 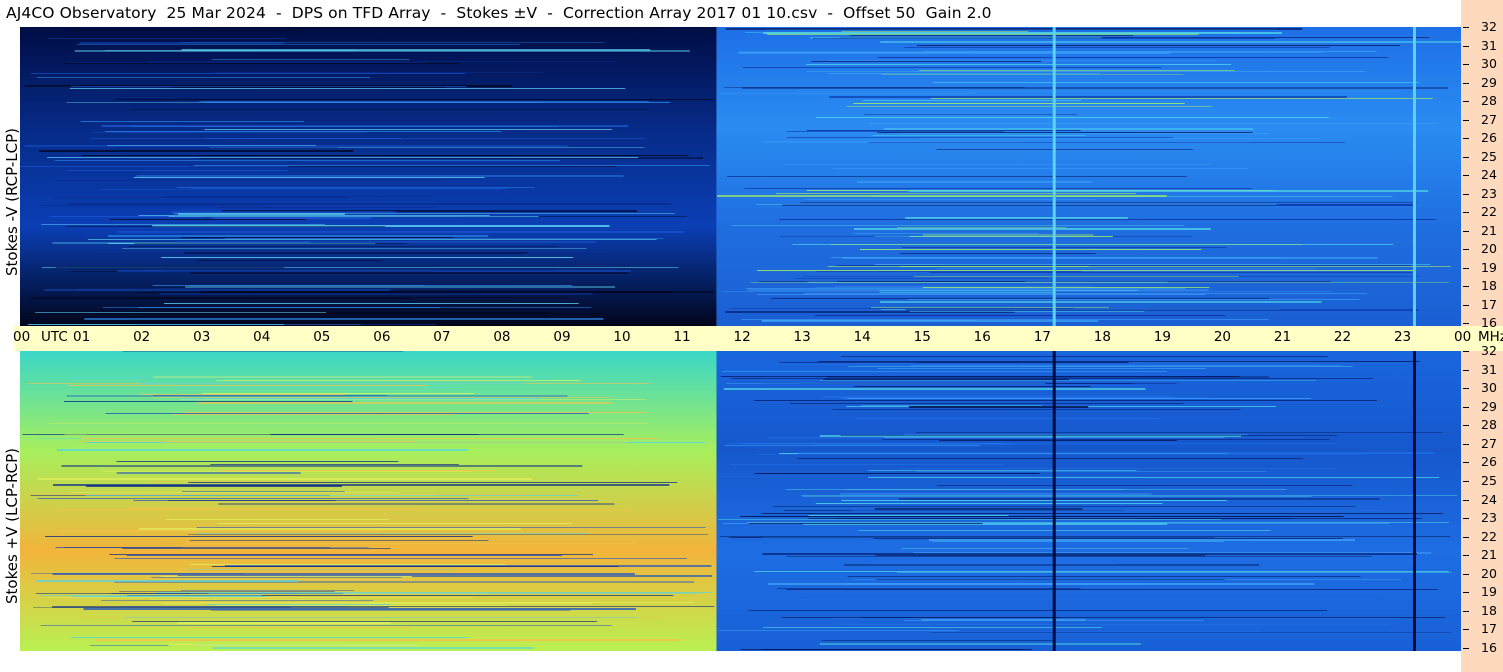 I want to click on bottom-mhz-tick-label: 25, so click(x=1489, y=480).